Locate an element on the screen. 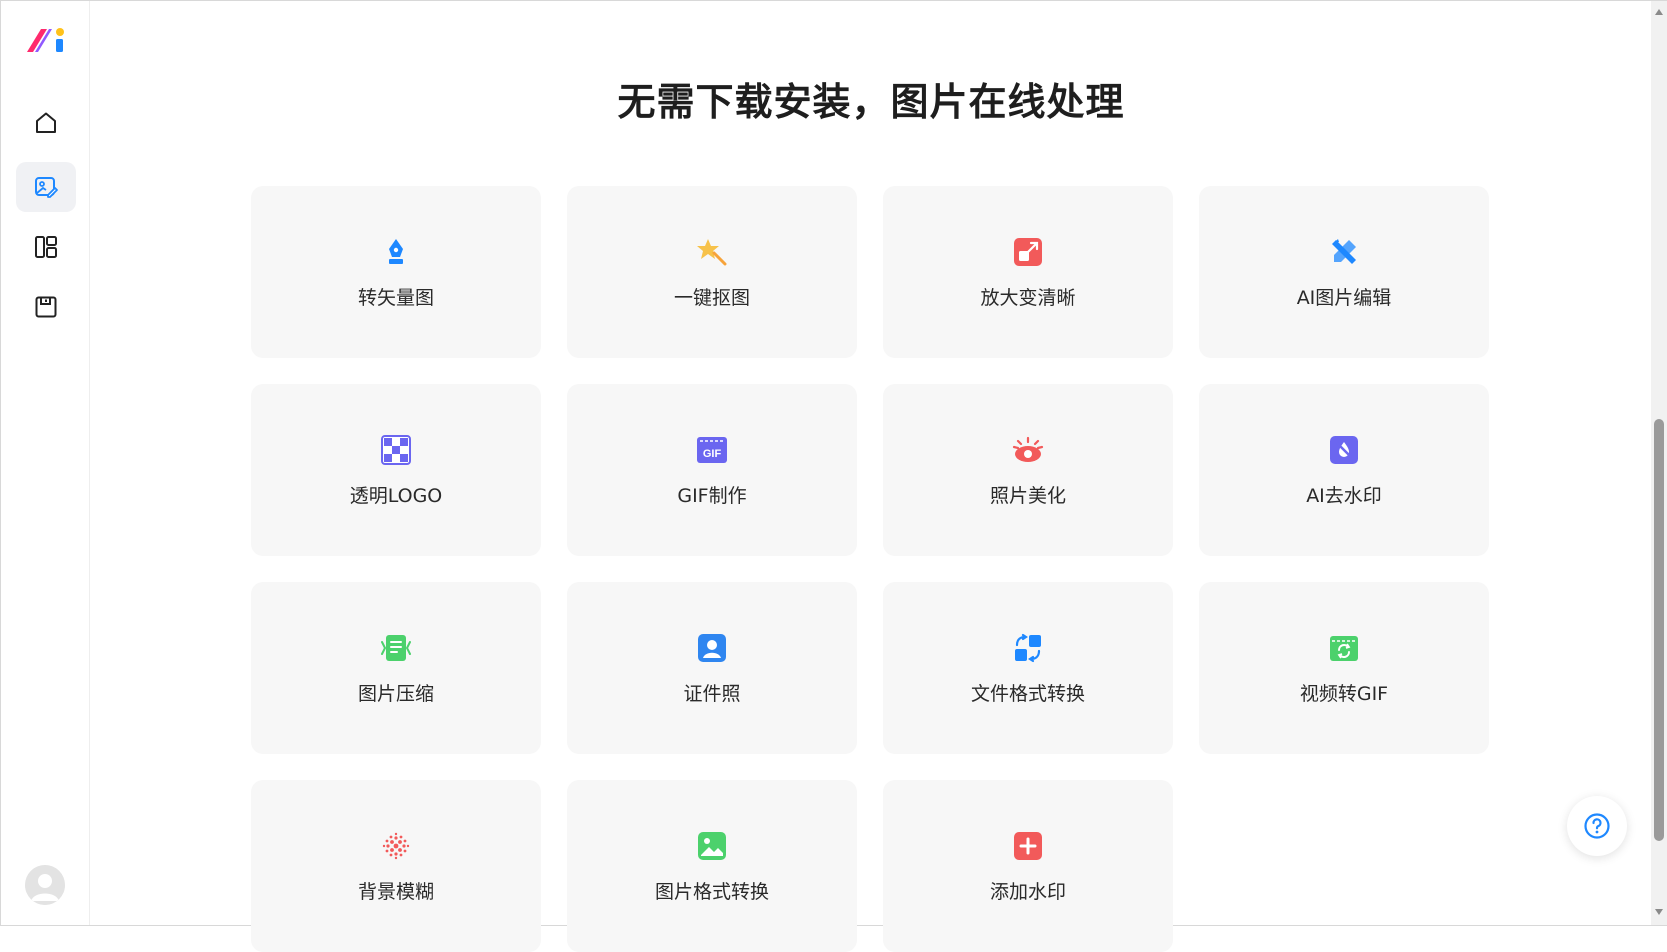 Image resolution: width=1667 pixels, height=952 pixels. tool-card-gif-maker: GIF GIF制作 is located at coordinates (712, 470).